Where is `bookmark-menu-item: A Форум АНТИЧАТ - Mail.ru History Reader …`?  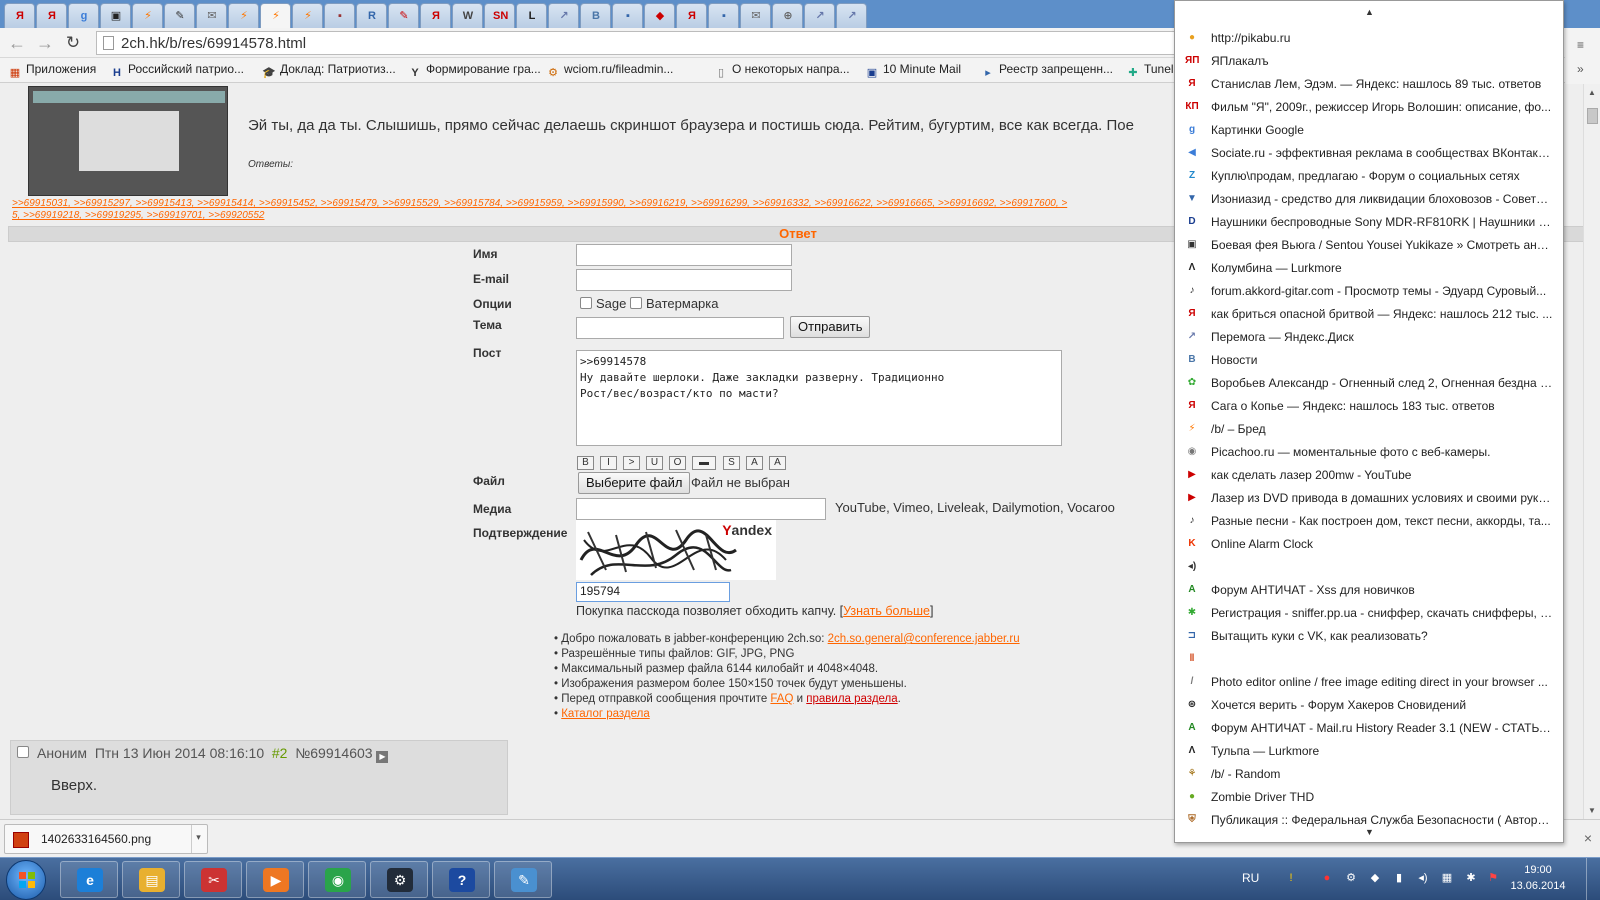
bookmark-menu-item: A Форум АНТИЧАТ - Mail.ru History Reader … is located at coordinates (1369, 728).